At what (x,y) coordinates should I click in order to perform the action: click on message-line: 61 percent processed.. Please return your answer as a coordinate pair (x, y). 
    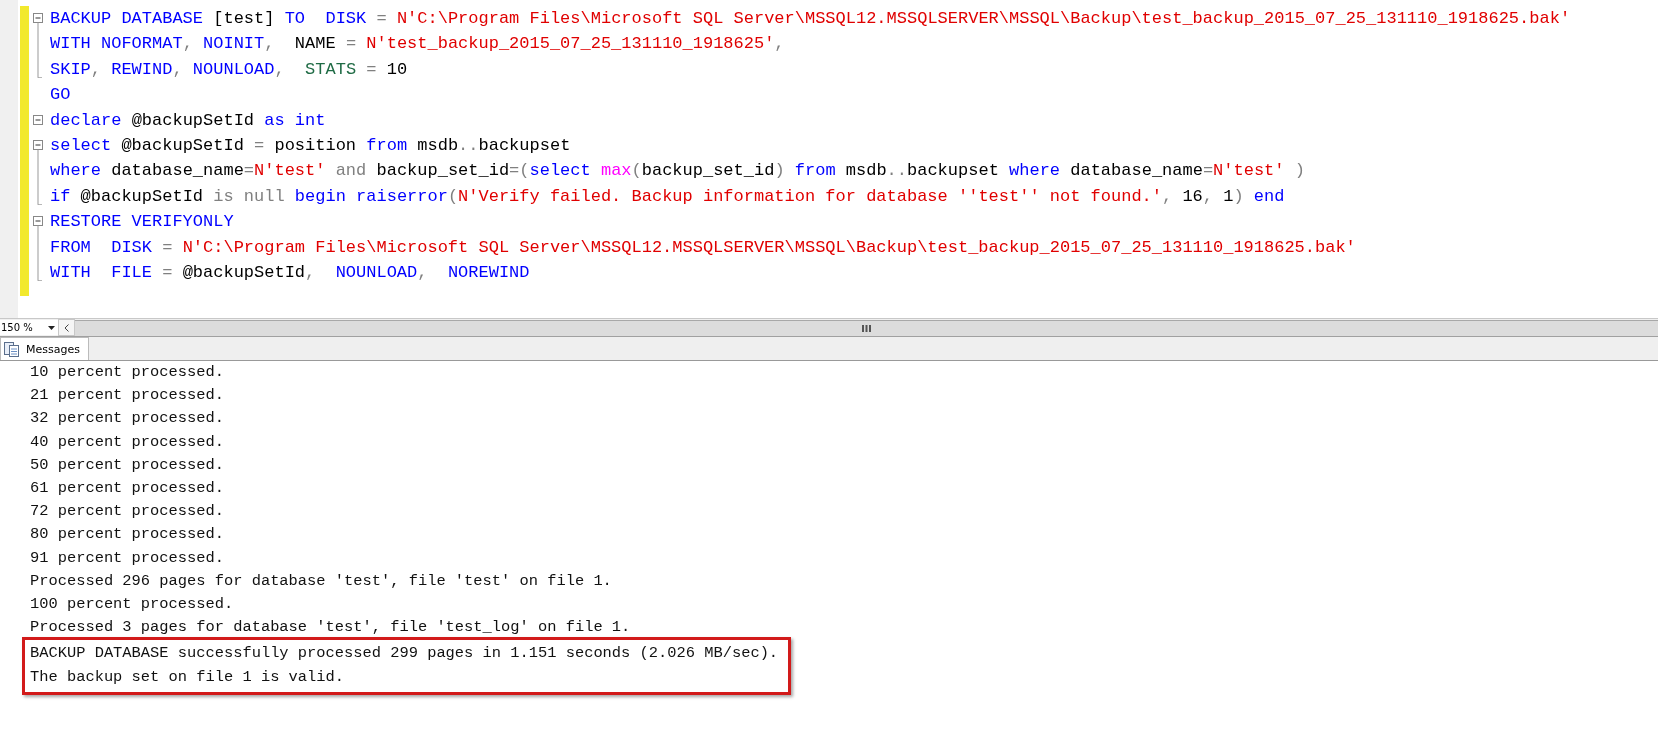
    Looking at the image, I should click on (127, 488).